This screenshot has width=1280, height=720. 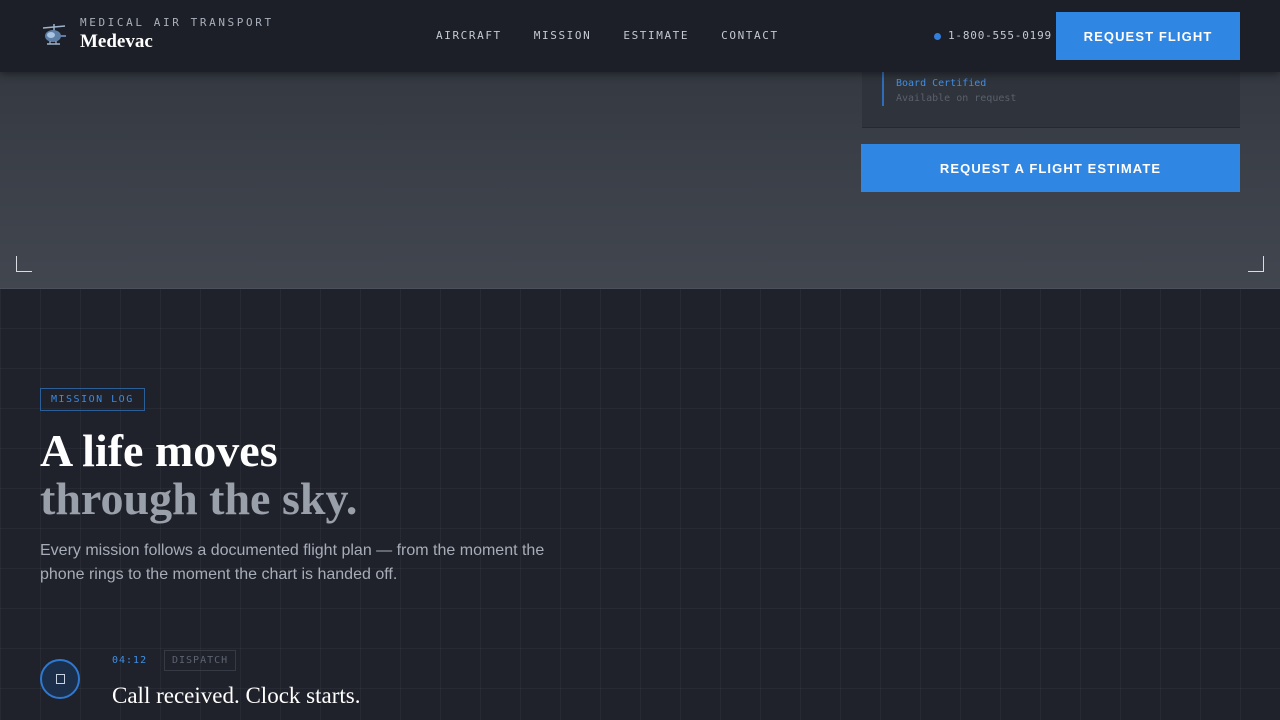 What do you see at coordinates (236, 695) in the screenshot?
I see `step-title: Call received. Clock starts.` at bounding box center [236, 695].